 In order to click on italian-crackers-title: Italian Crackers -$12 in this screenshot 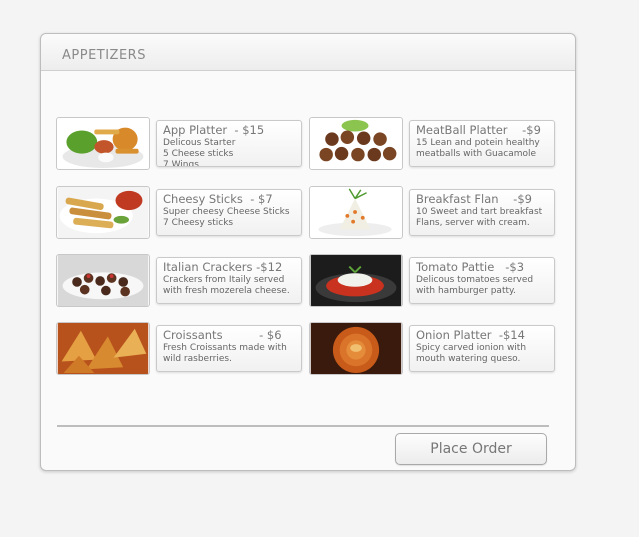, I will do `click(223, 267)`.